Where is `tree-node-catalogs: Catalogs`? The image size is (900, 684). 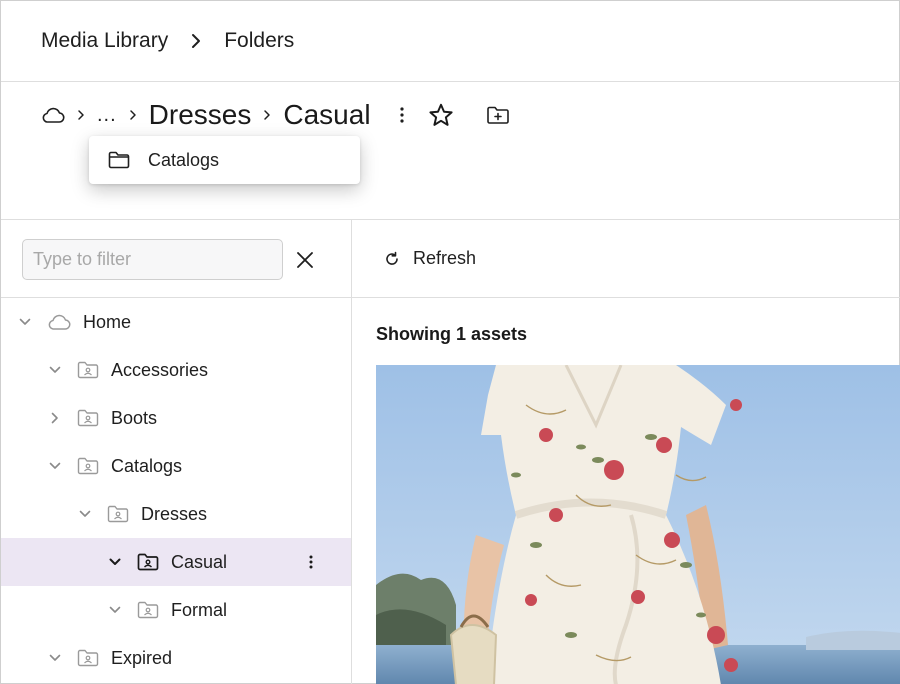
tree-node-catalogs: Catalogs is located at coordinates (176, 466).